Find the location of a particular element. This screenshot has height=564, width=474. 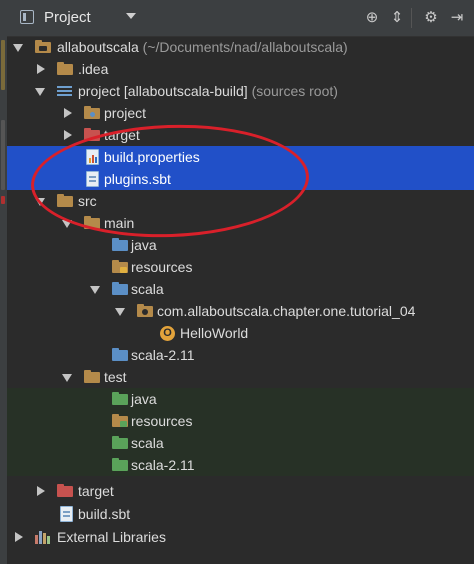

tree-node-test-scala-211: scala-2.11 is located at coordinates (240, 465).